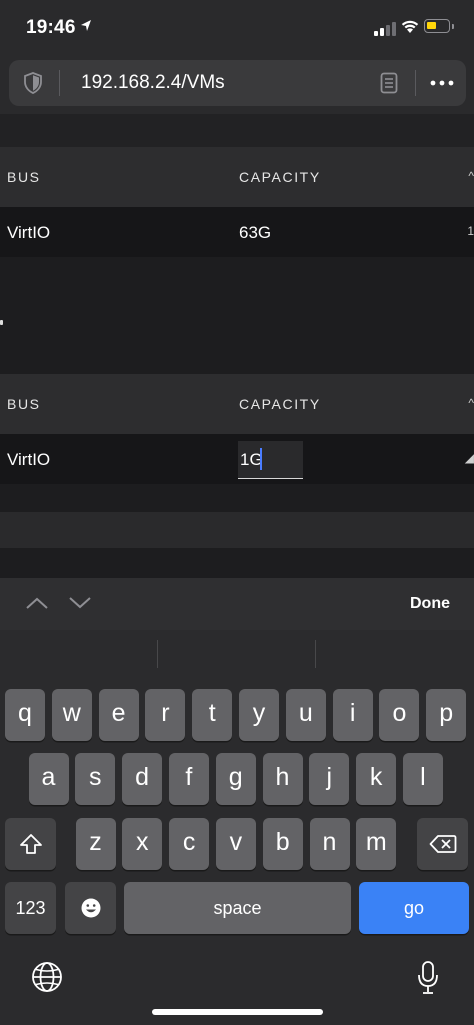 This screenshot has width=474, height=1025. Describe the element at coordinates (437, 26) in the screenshot. I see `battery-icon` at that location.